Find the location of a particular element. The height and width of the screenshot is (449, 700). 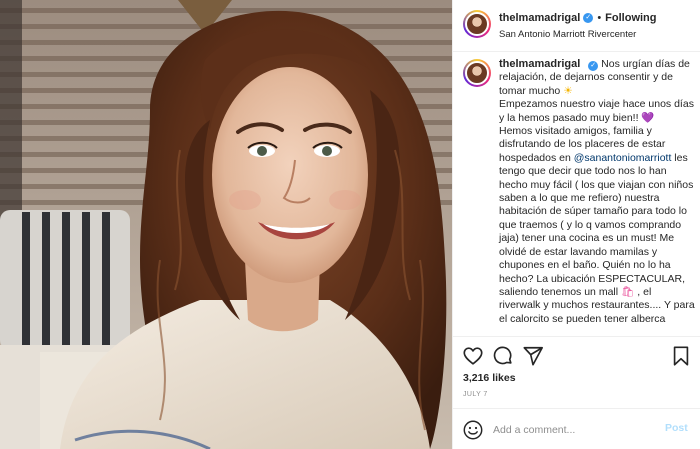

following-button: Following is located at coordinates (630, 18).